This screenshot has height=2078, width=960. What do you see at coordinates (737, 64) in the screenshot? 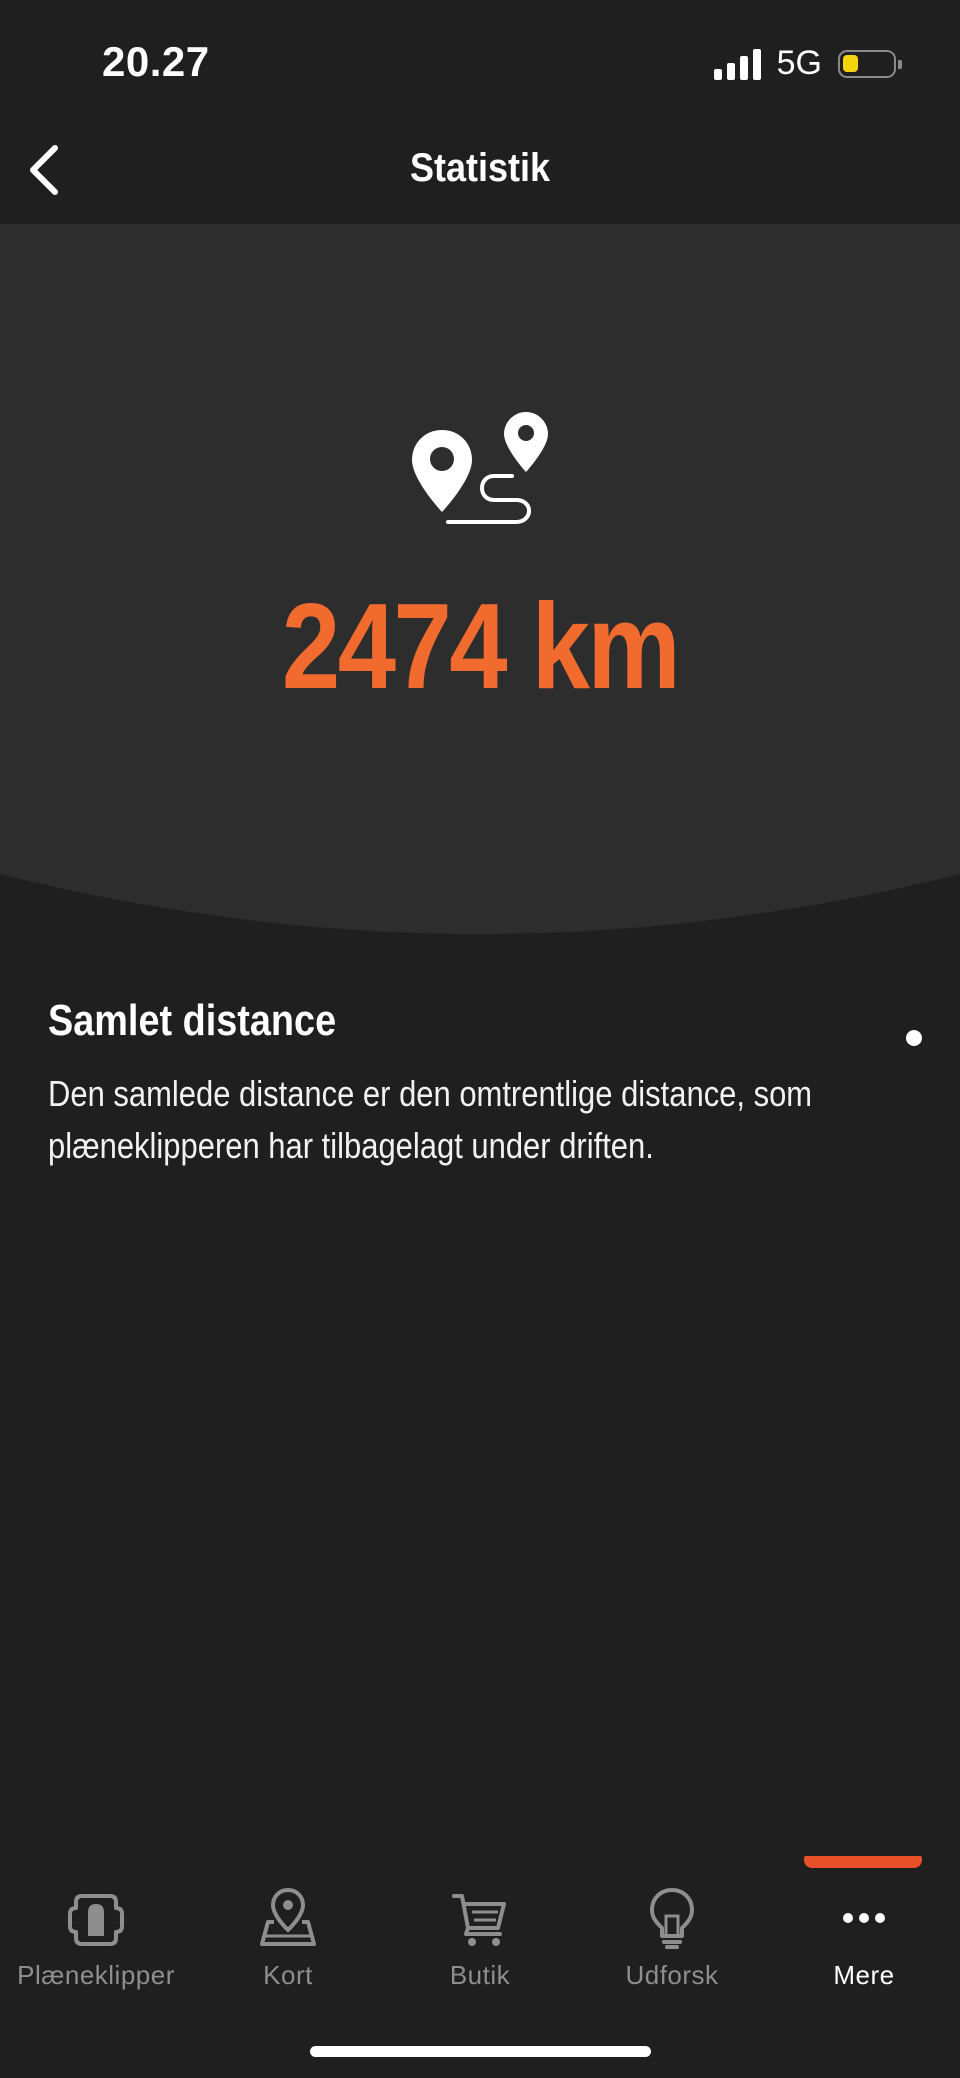
I see `signal-icon` at bounding box center [737, 64].